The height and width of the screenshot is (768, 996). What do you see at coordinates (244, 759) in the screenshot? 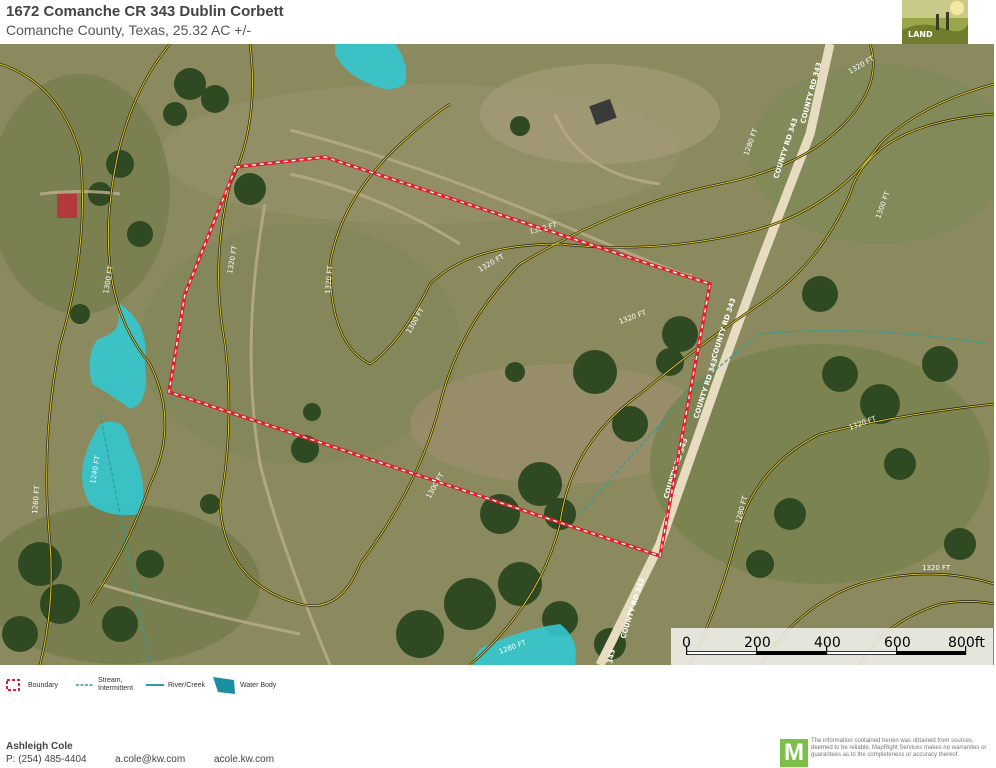
I see `agent-website-link: acole.kw.com` at bounding box center [244, 759].